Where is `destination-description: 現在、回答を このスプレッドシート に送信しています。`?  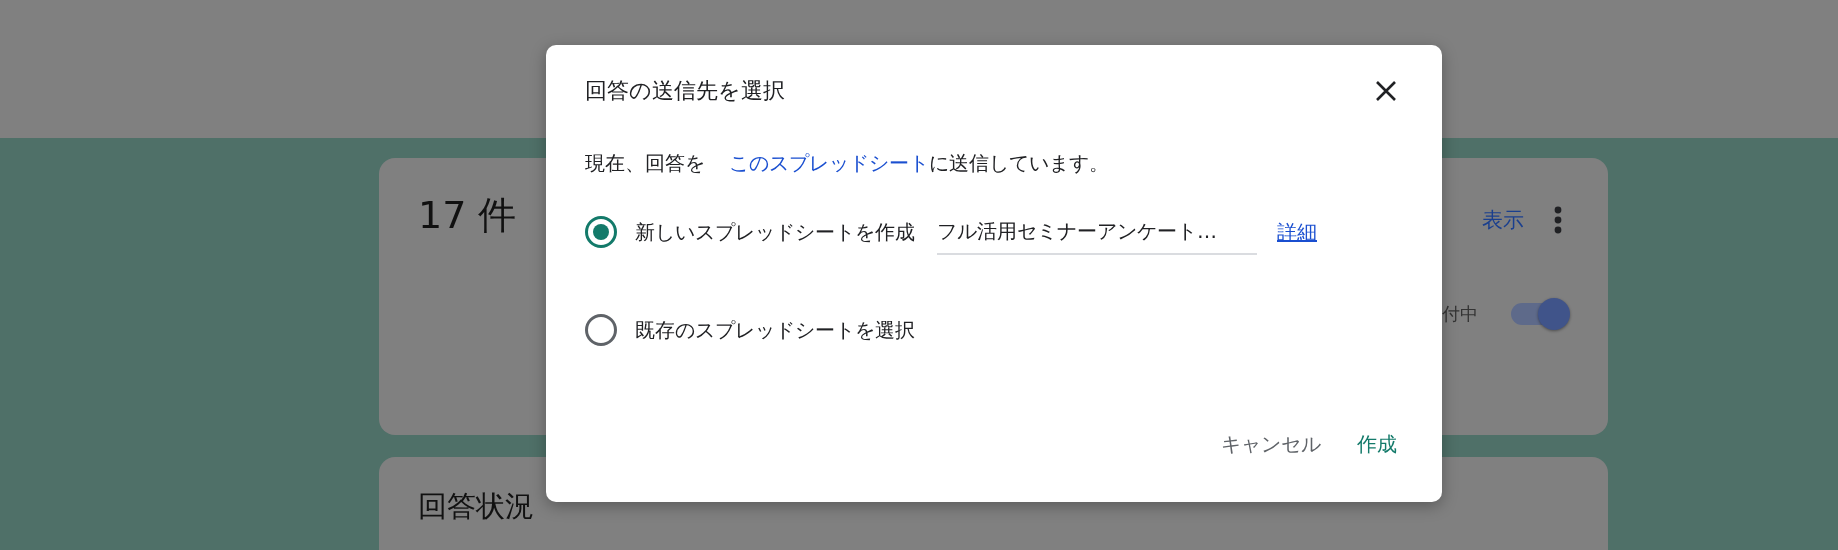 destination-description: 現在、回答を このスプレッドシート に送信しています。 is located at coordinates (847, 163).